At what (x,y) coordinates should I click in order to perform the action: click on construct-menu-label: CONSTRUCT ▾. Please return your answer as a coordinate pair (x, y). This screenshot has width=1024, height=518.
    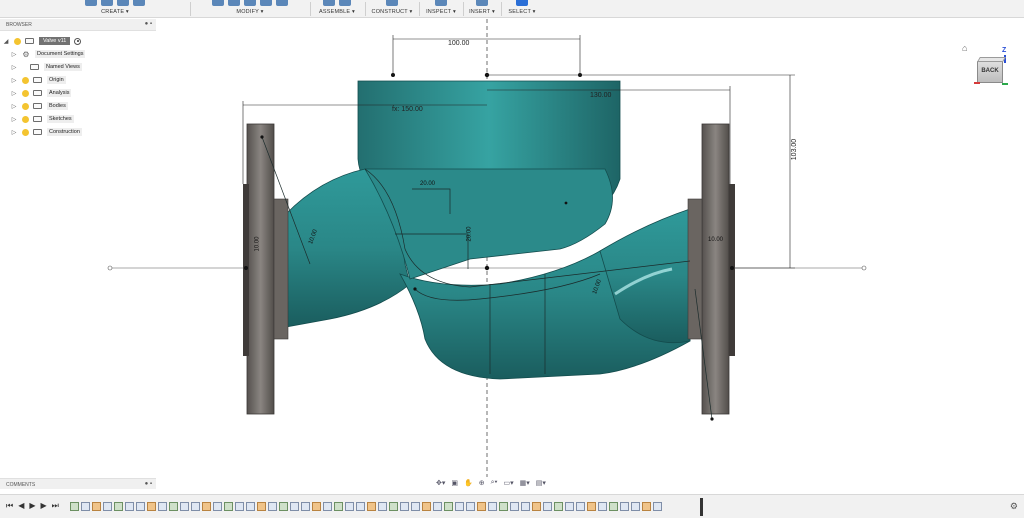
    Looking at the image, I should click on (392, 12).